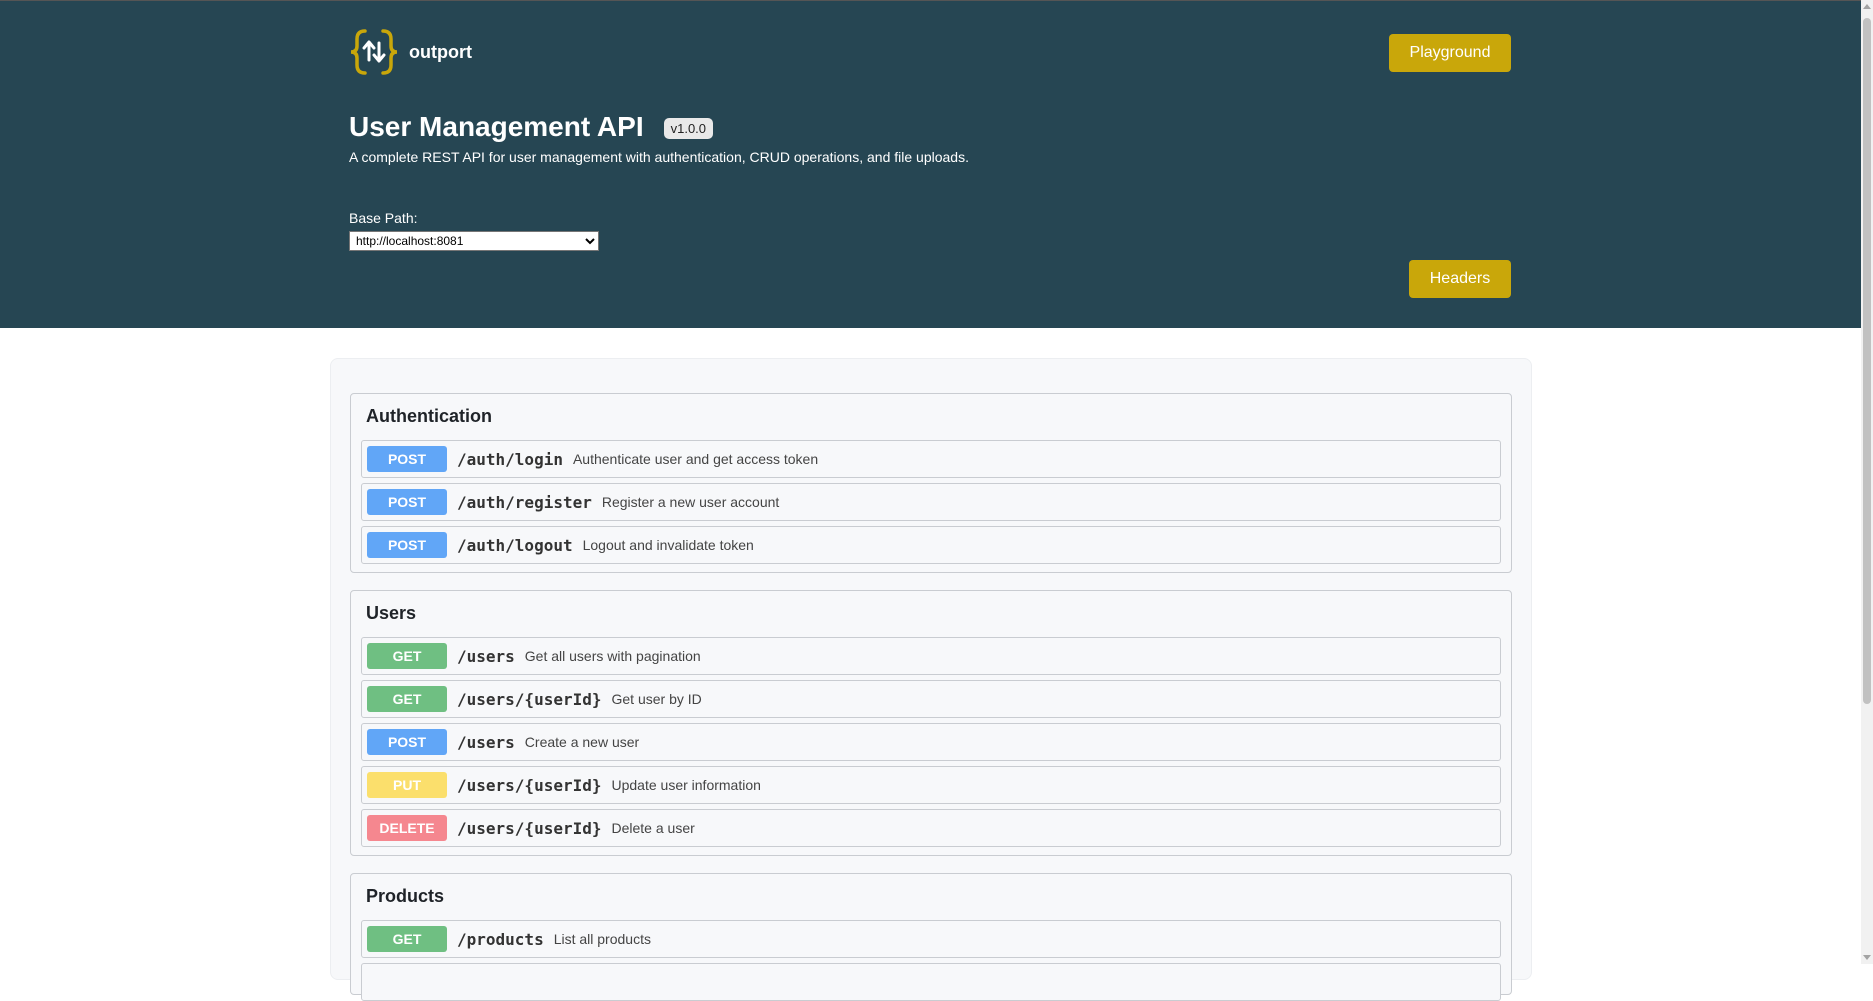  Describe the element at coordinates (931, 828) in the screenshot. I see `endpoint-row: DELETE /users/{userId} Delete a user` at that location.